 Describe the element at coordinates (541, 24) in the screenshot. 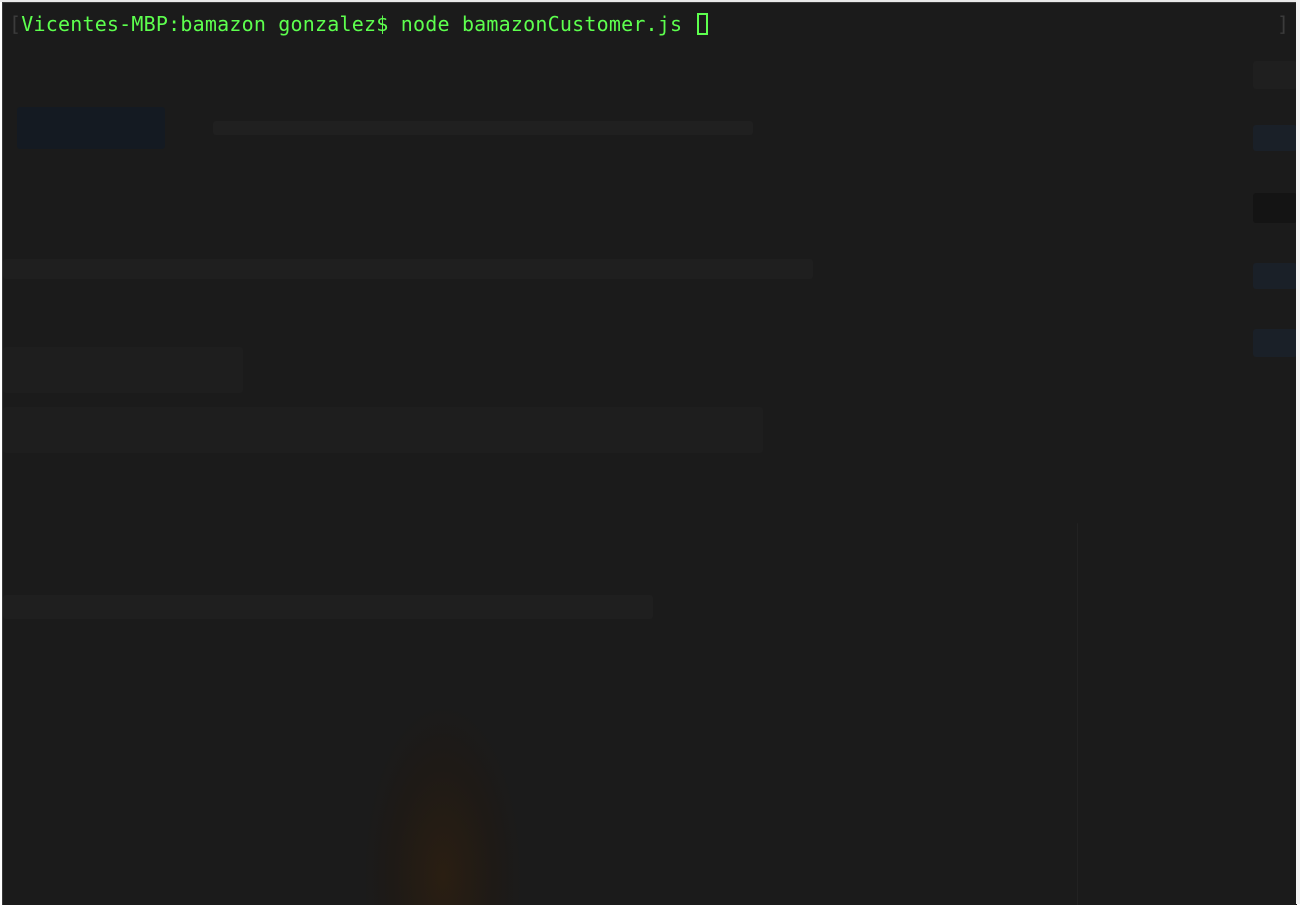

I see `typed-command: node bamazonCustomer.js` at that location.